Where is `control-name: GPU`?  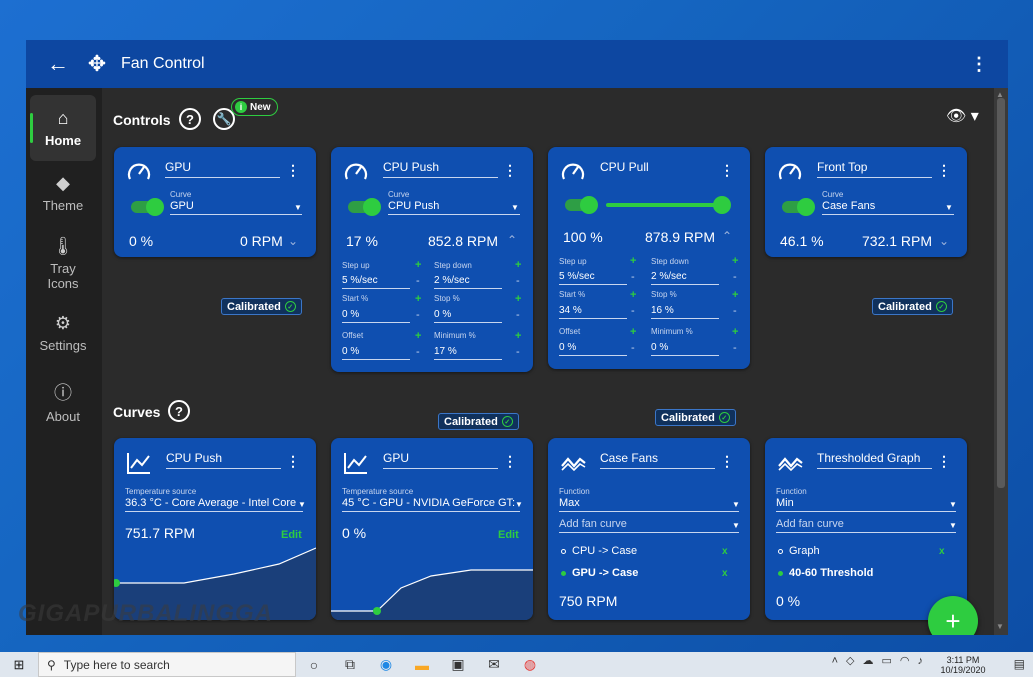
control-name: GPU is located at coordinates (222, 169).